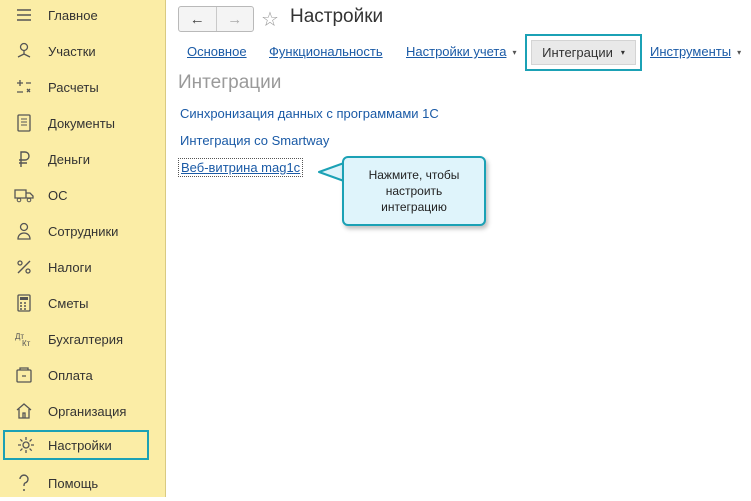 The image size is (751, 501). I want to click on sidebar-item-taxes: Налоги, so click(82, 267).